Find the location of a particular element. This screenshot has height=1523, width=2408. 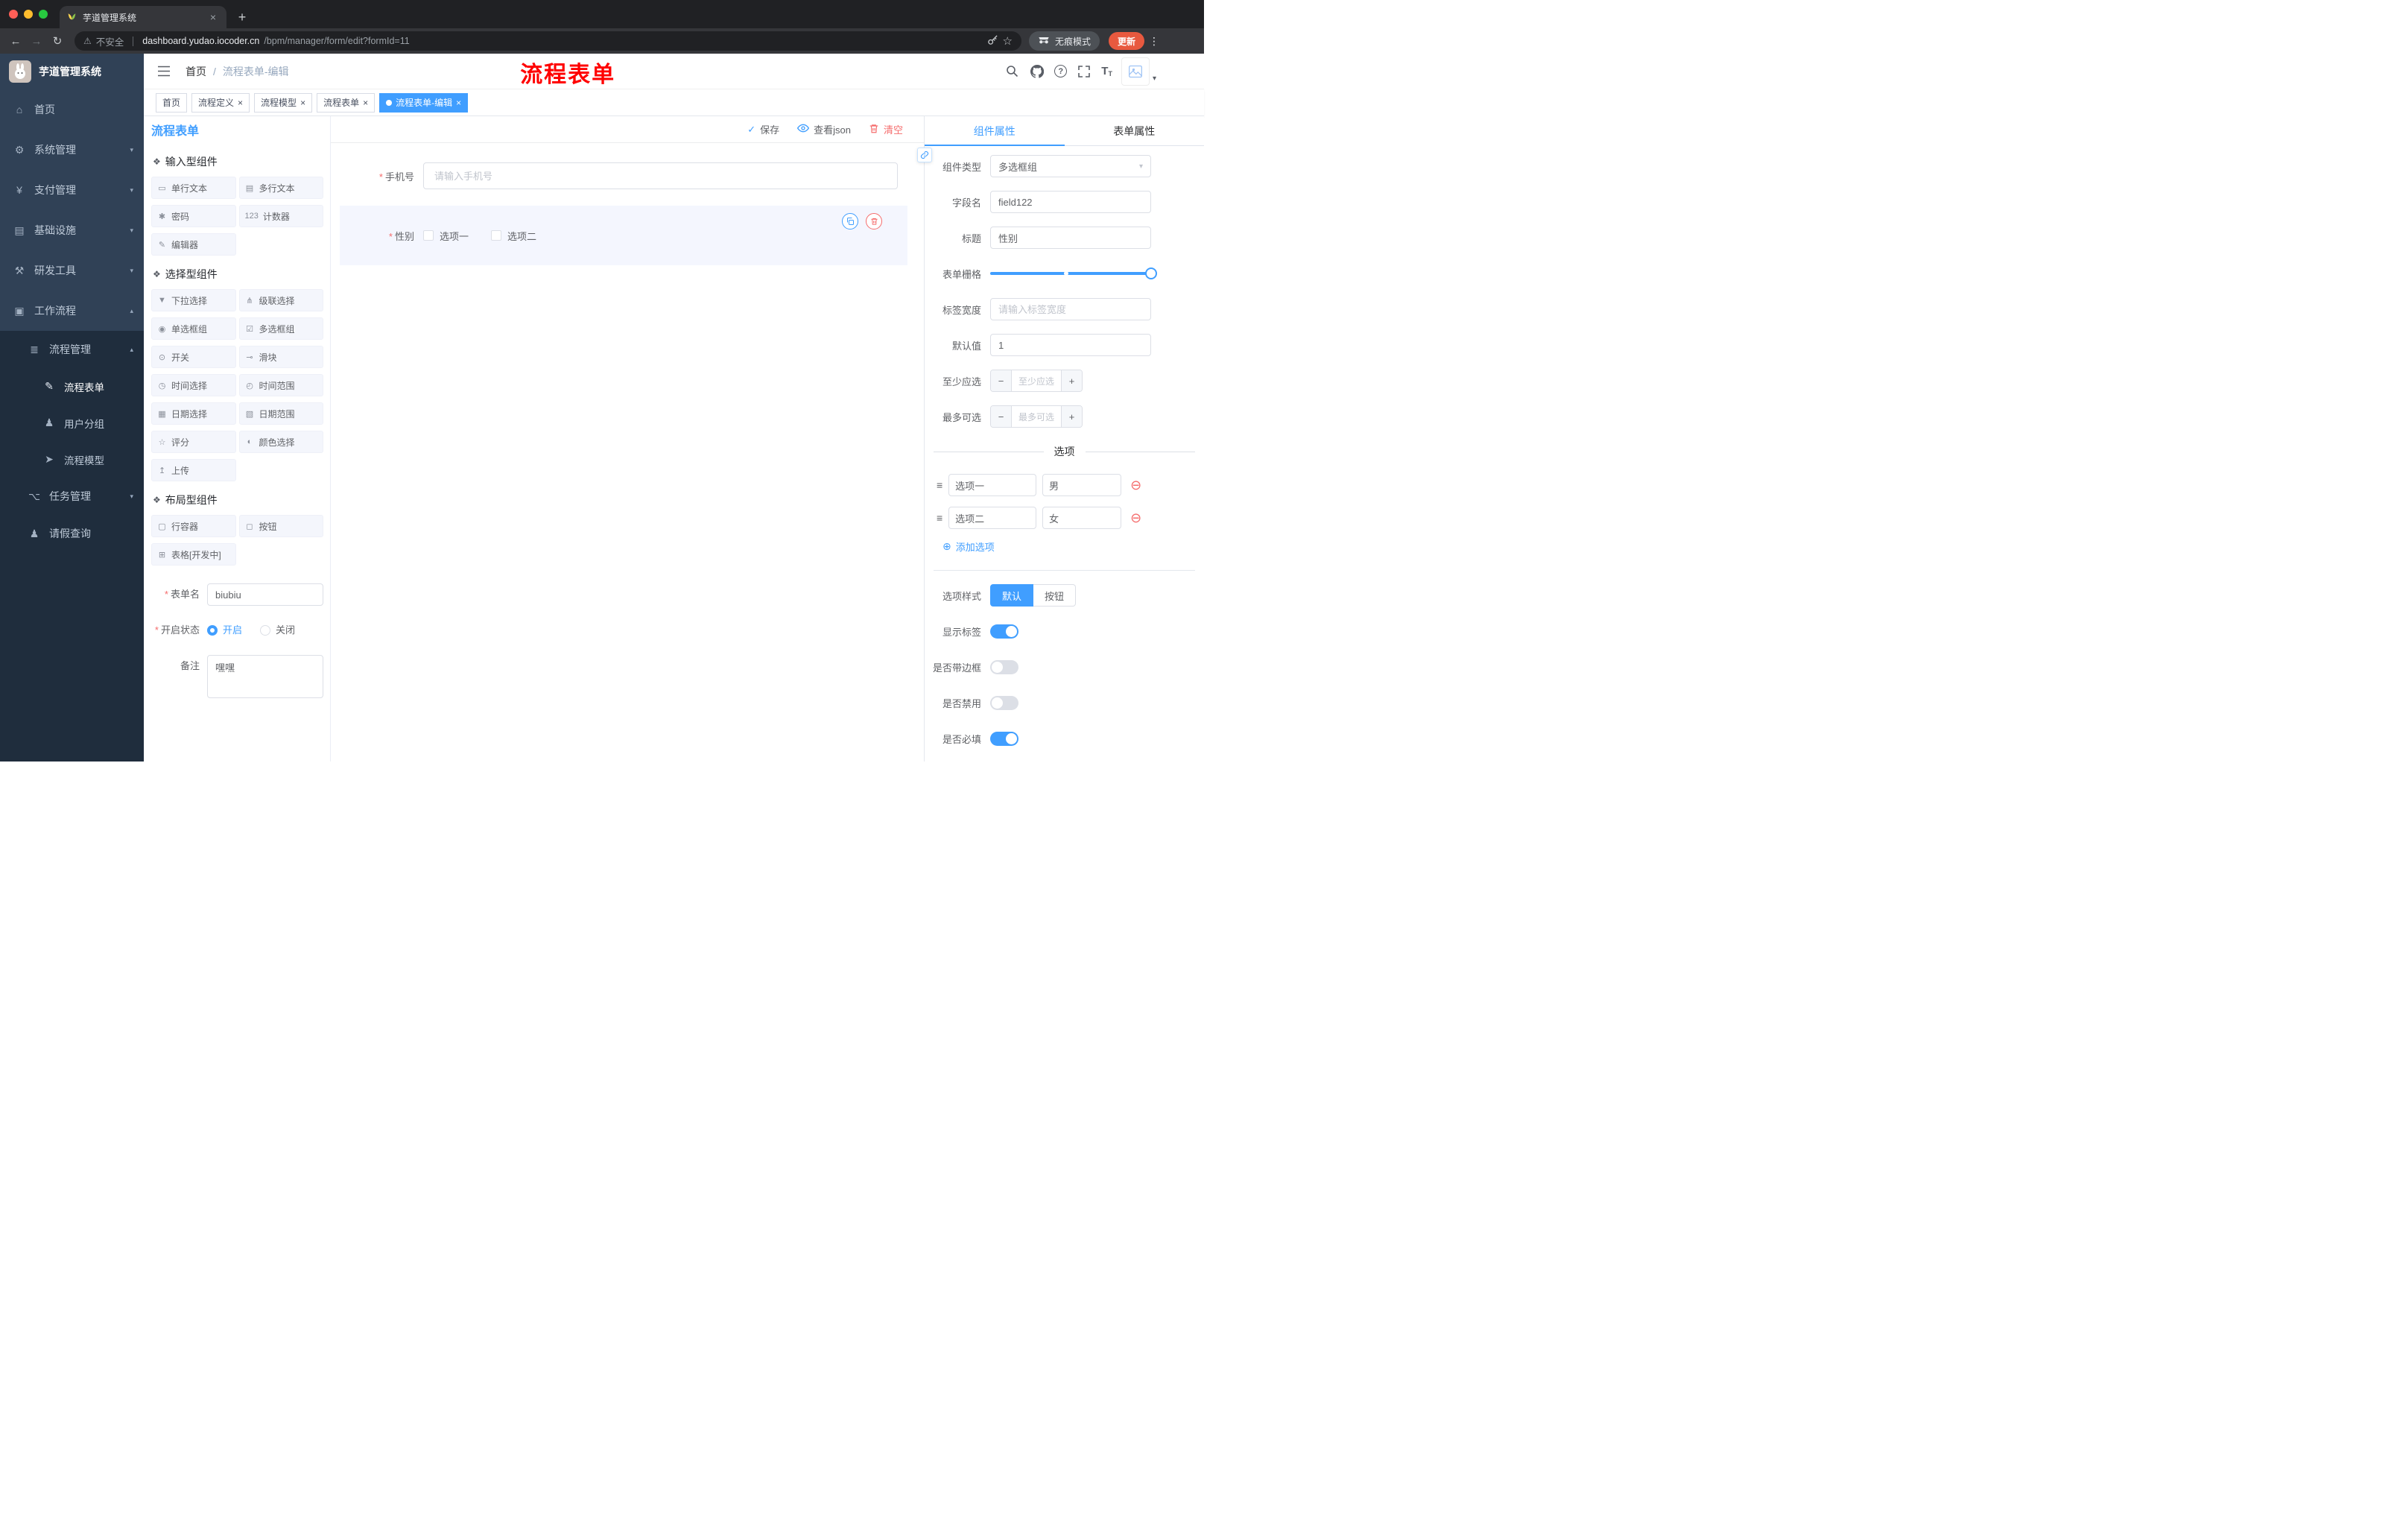

palette-item-counter: 123 计数器 is located at coordinates (280, 216).